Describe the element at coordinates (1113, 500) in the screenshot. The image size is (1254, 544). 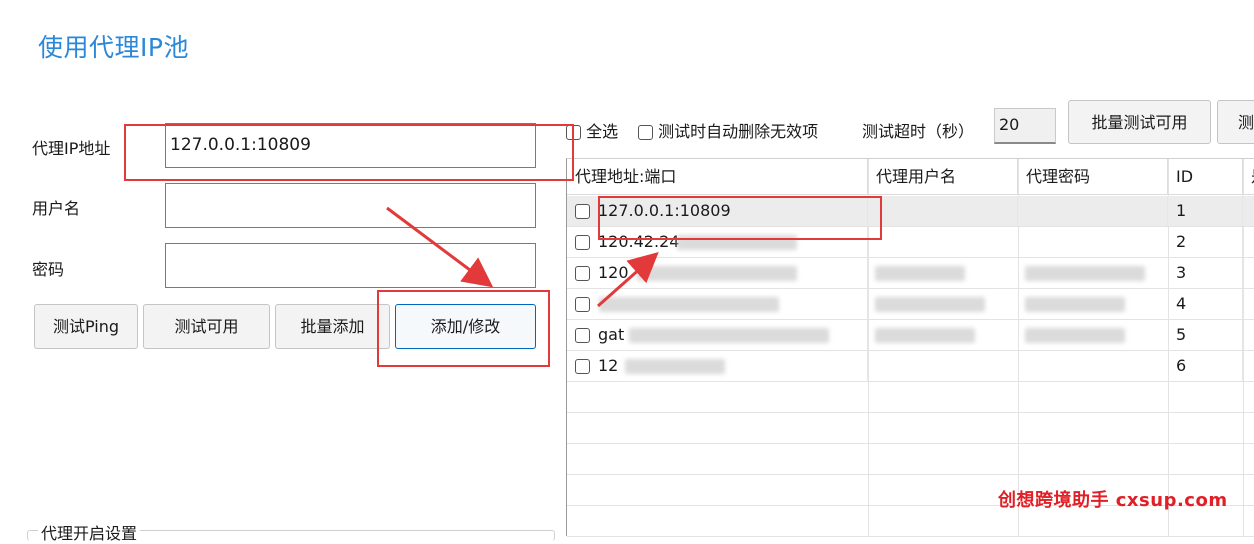
I see `watermark: 创想跨境助手 cxsup.com` at that location.